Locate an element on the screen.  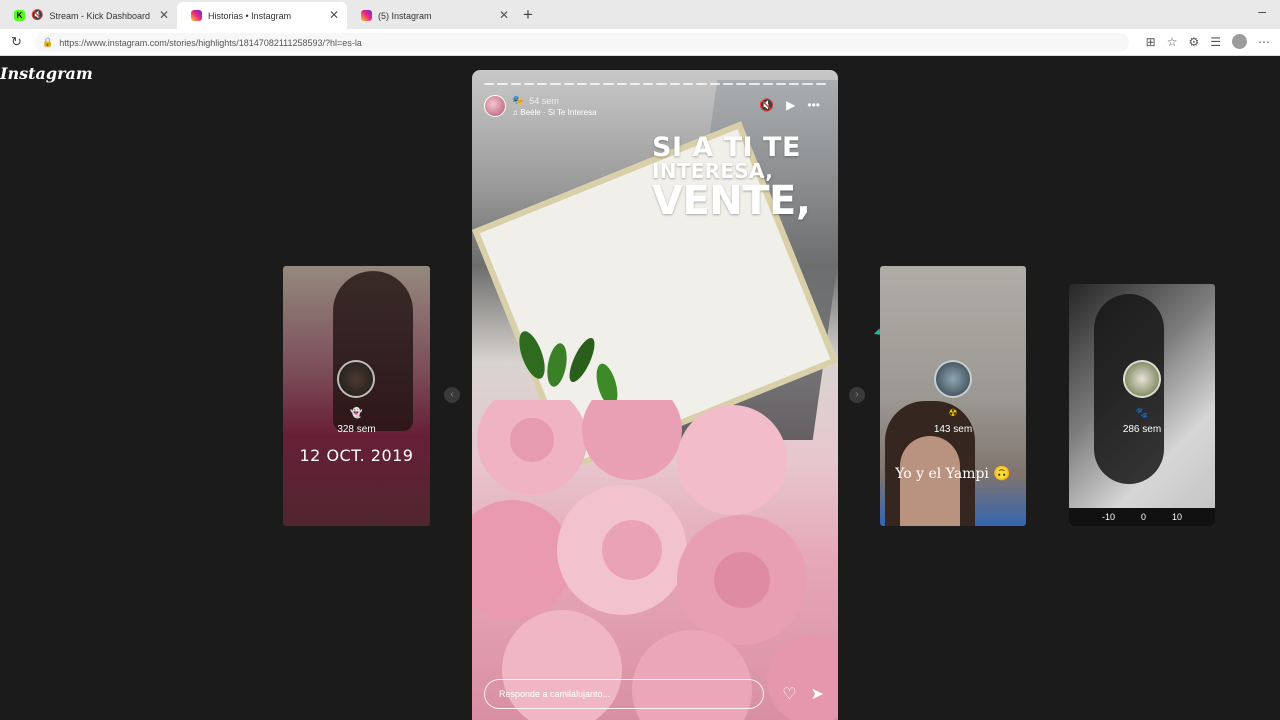
send-message-icon: ➤ is located at coordinates (817, 694).